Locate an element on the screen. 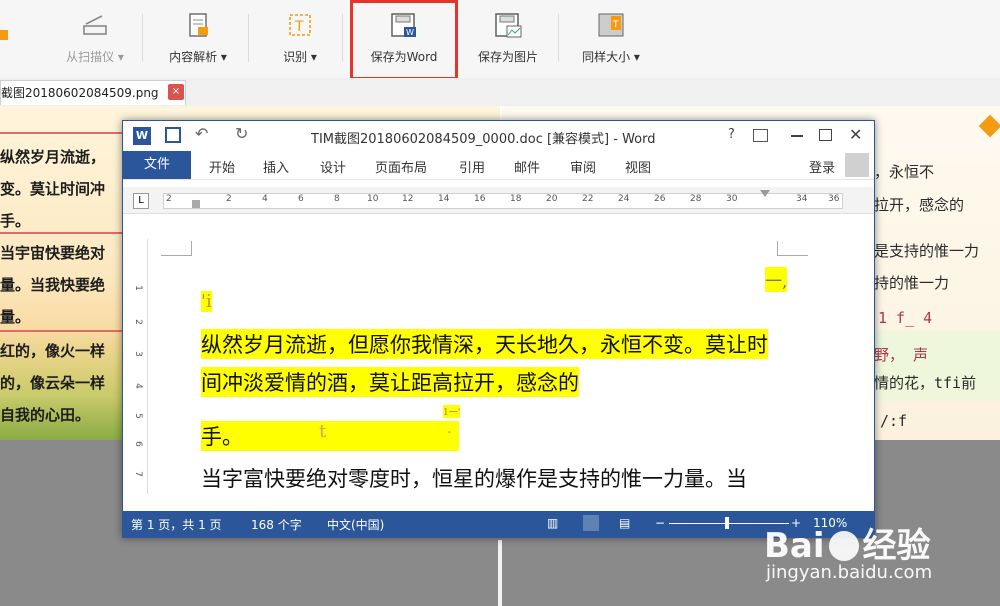  ruler-number: 18 is located at coordinates (516, 199).